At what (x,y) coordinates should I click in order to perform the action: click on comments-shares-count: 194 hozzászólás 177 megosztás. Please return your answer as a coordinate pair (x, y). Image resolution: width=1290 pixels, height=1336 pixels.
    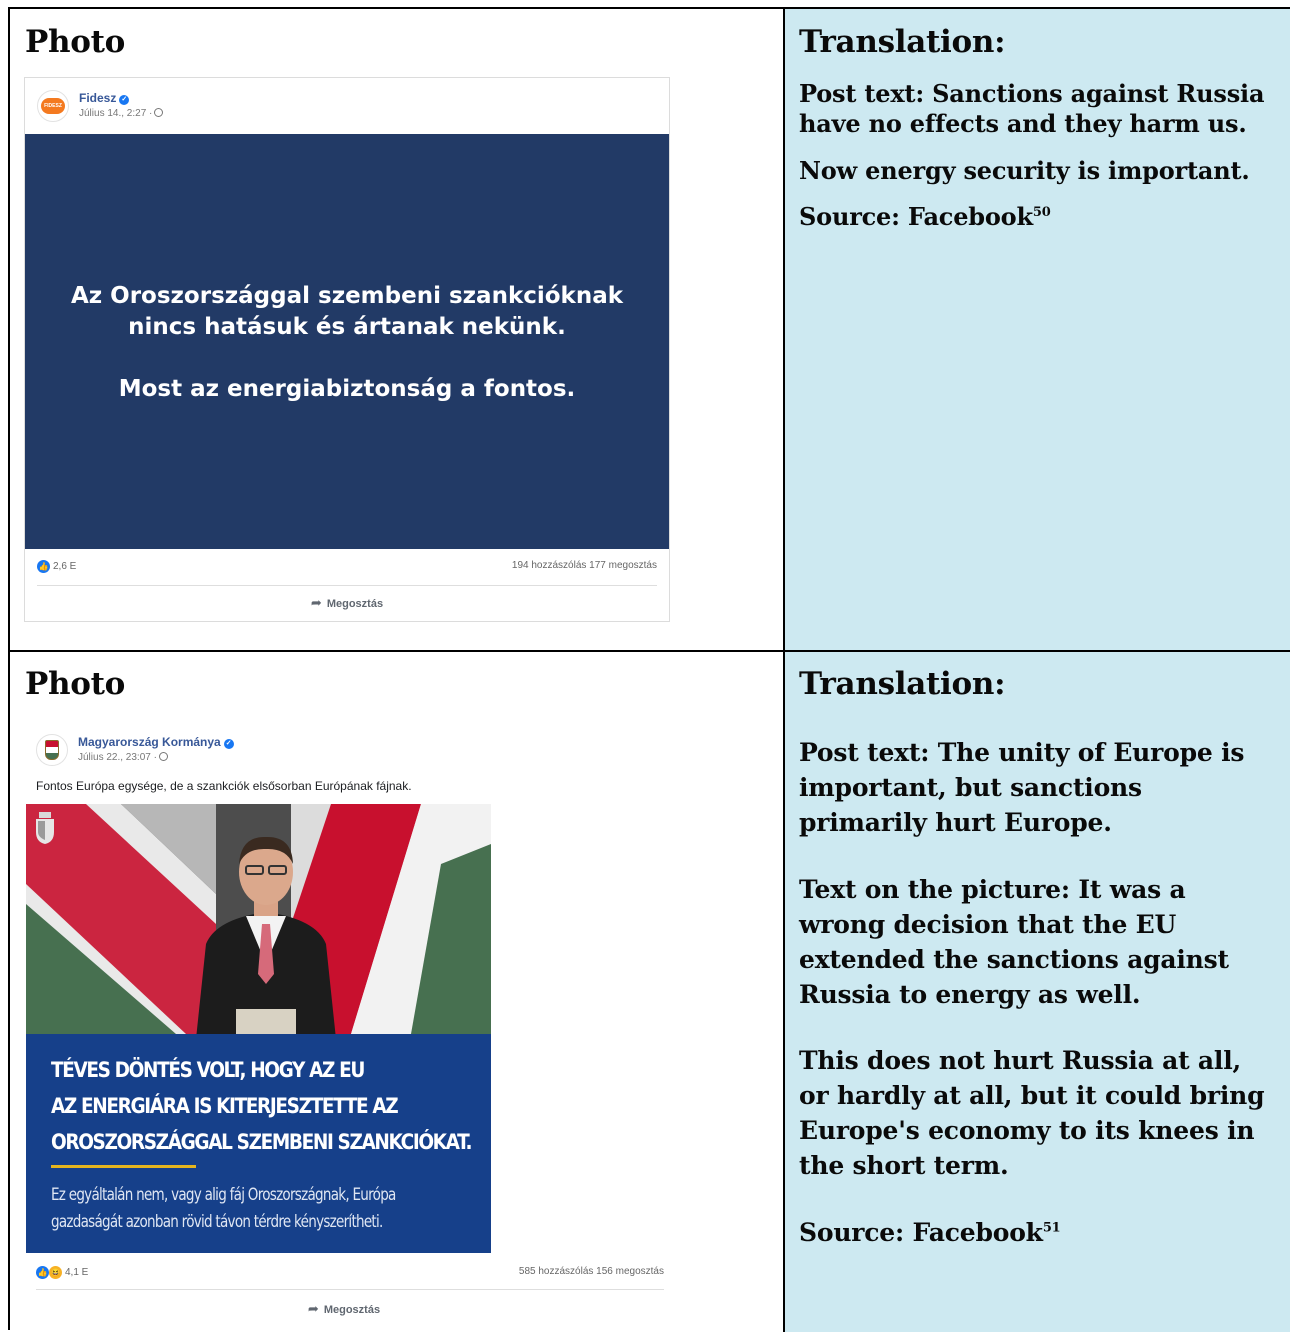
    Looking at the image, I should click on (584, 565).